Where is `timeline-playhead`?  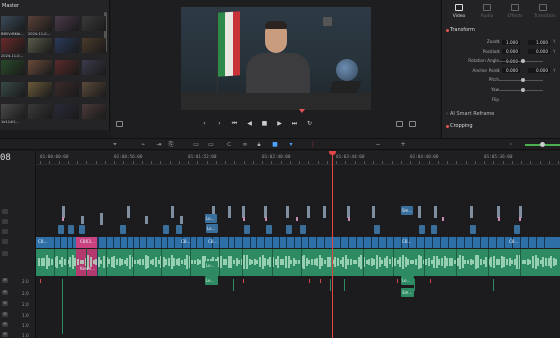 timeline-playhead is located at coordinates (332, 244).